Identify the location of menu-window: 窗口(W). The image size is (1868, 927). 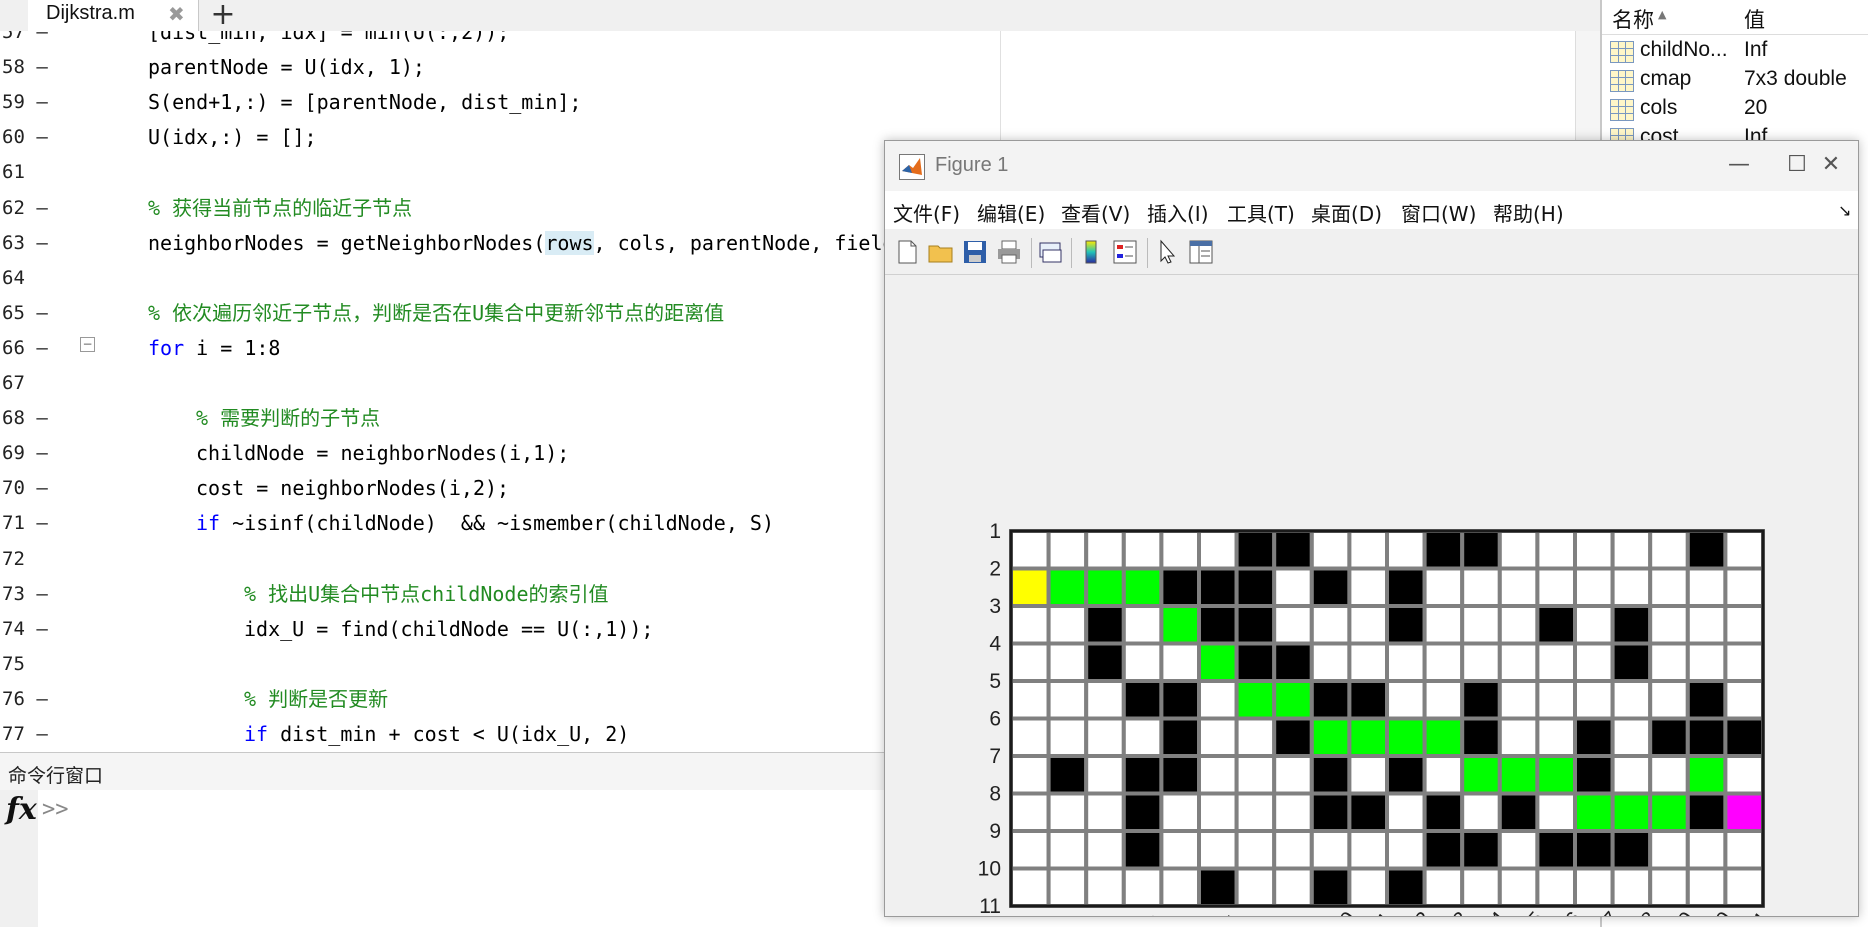
(1438, 212).